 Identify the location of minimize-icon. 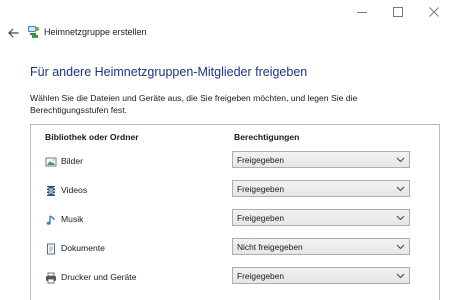
(362, 12).